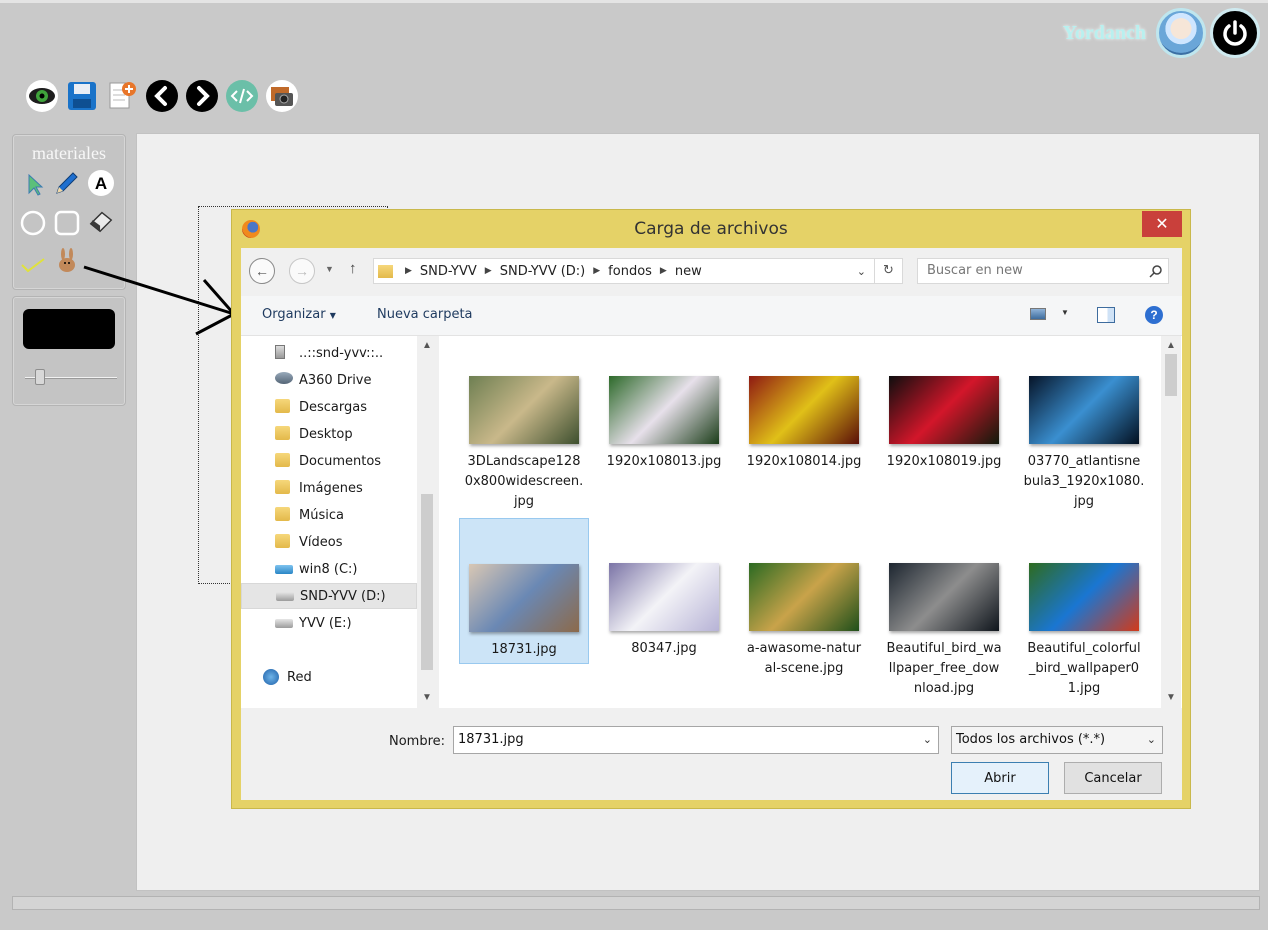 The image size is (1268, 930). Describe the element at coordinates (417, 741) in the screenshot. I see `filename-label: Nombre:` at that location.